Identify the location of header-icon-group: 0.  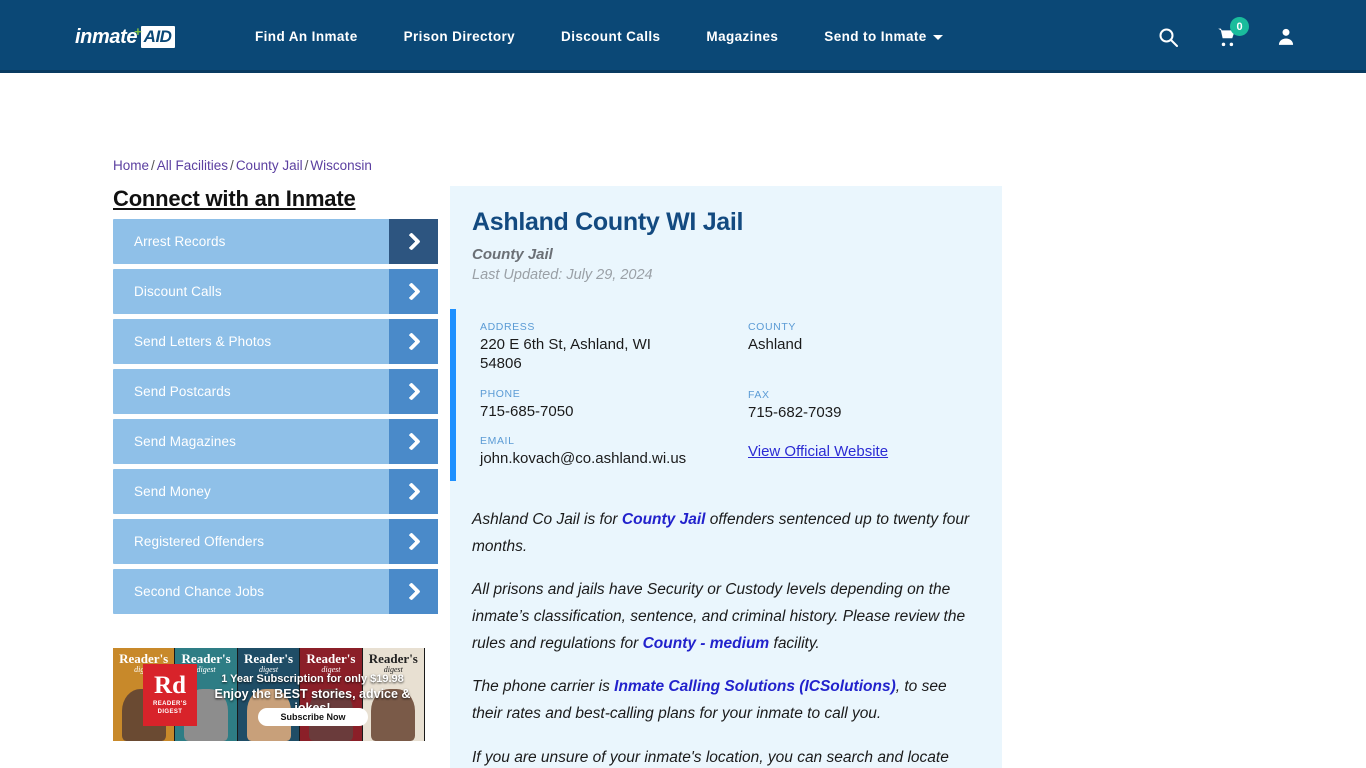
(1227, 36).